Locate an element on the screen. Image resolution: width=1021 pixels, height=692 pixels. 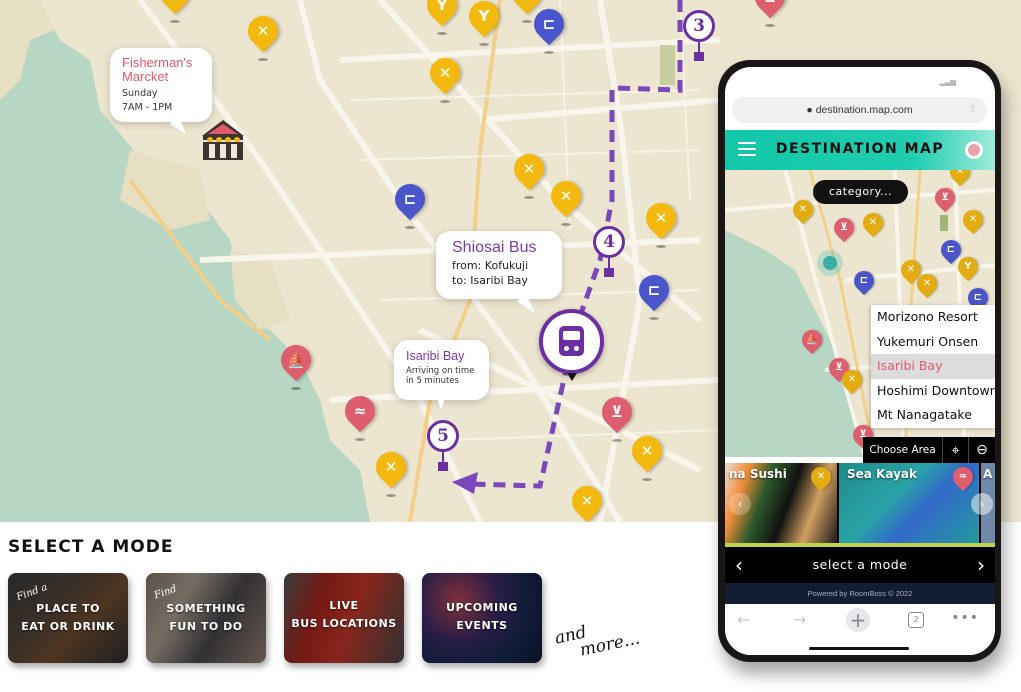
mode-nav-label: select a mode is located at coordinates (860, 565).